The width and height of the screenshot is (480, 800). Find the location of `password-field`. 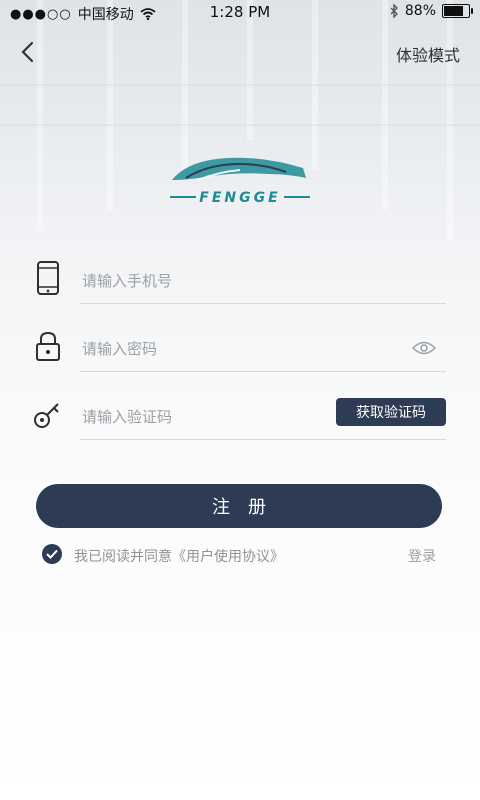

password-field is located at coordinates (238, 346).